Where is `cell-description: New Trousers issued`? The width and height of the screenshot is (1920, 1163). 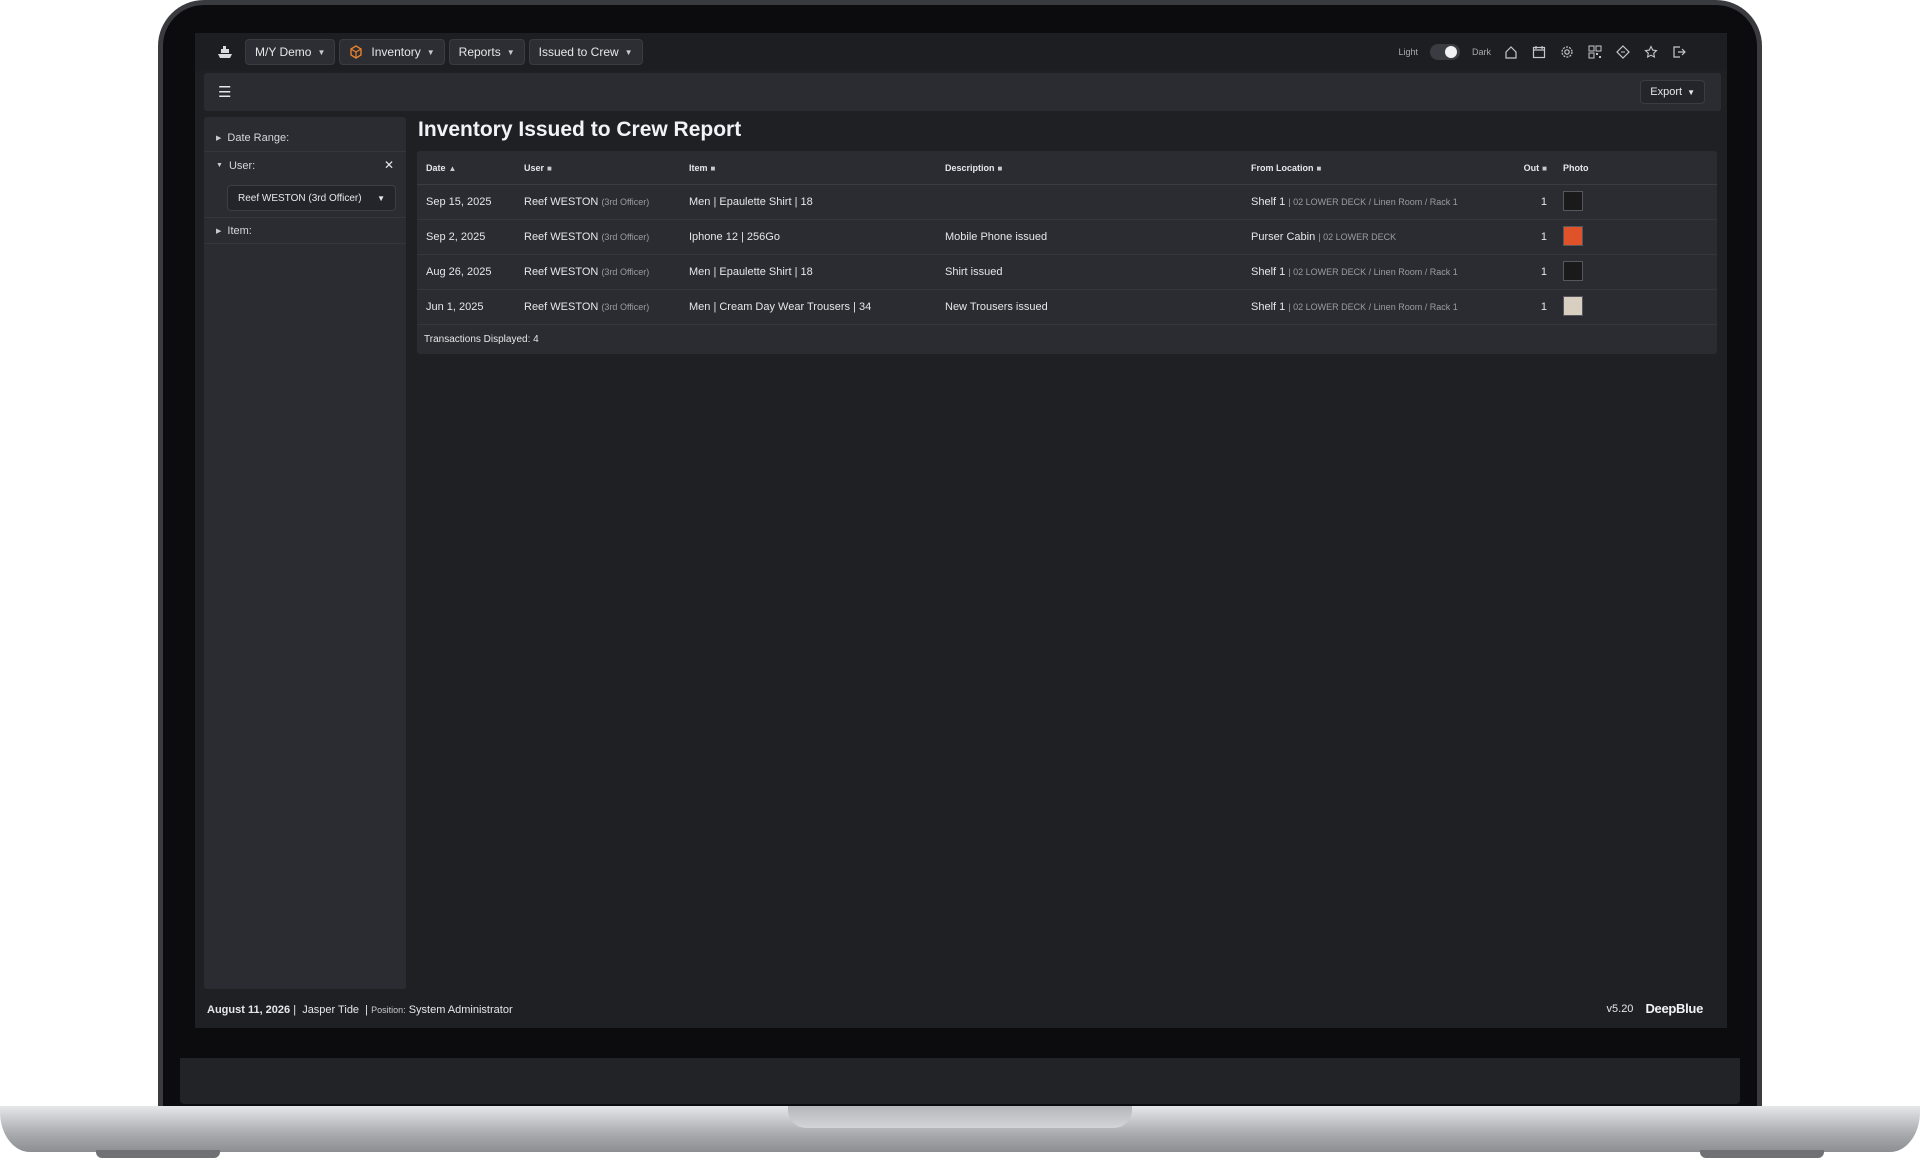 cell-description: New Trousers issued is located at coordinates (996, 307).